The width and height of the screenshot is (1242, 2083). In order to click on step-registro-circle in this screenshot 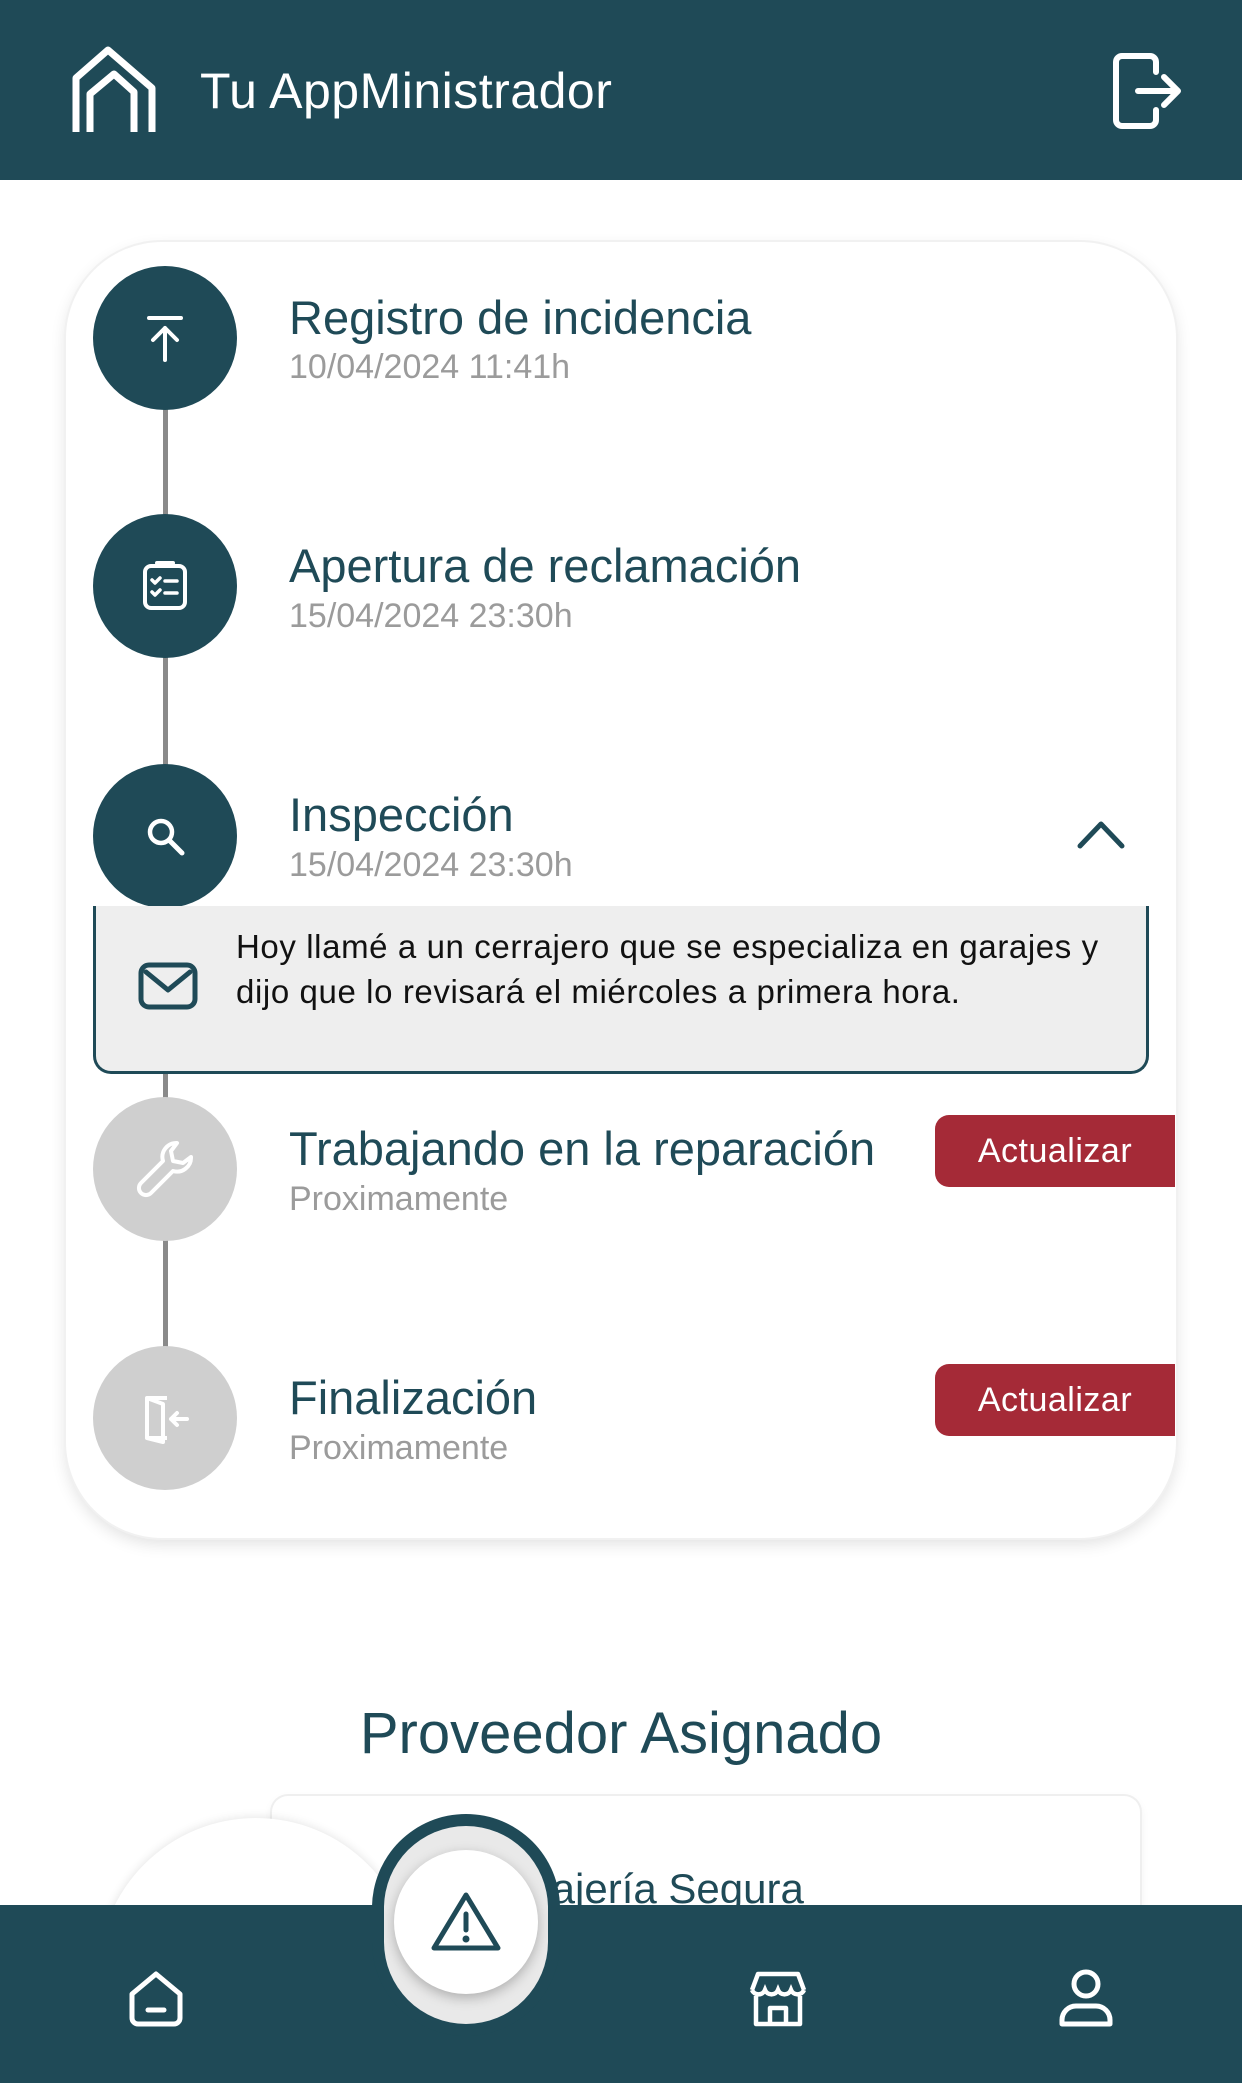, I will do `click(165, 338)`.